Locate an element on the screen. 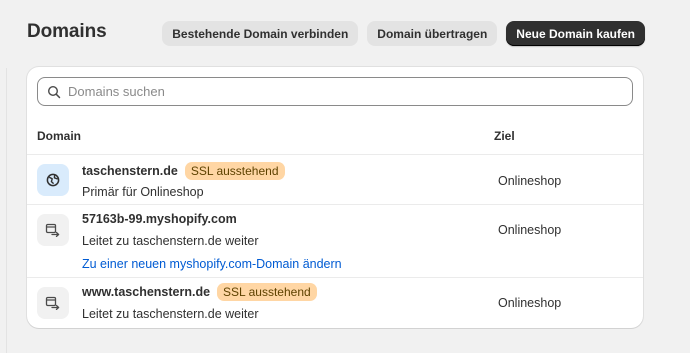 This screenshot has height=353, width=690. domain-name-text: 57163b-99.myshopify.com is located at coordinates (159, 219).